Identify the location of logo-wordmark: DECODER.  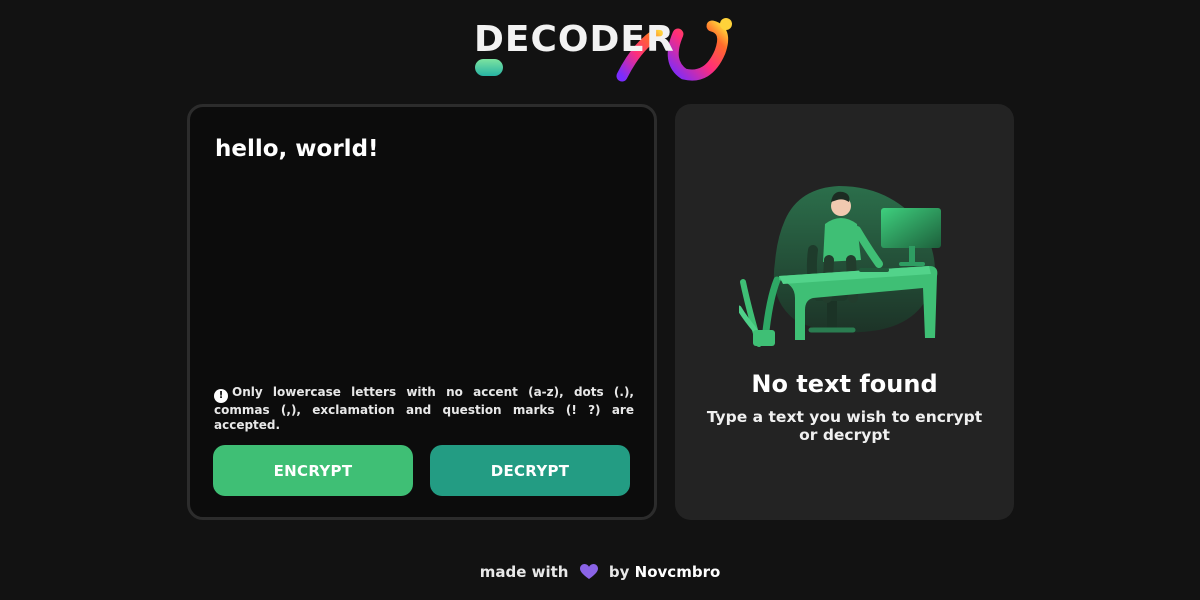
(574, 39).